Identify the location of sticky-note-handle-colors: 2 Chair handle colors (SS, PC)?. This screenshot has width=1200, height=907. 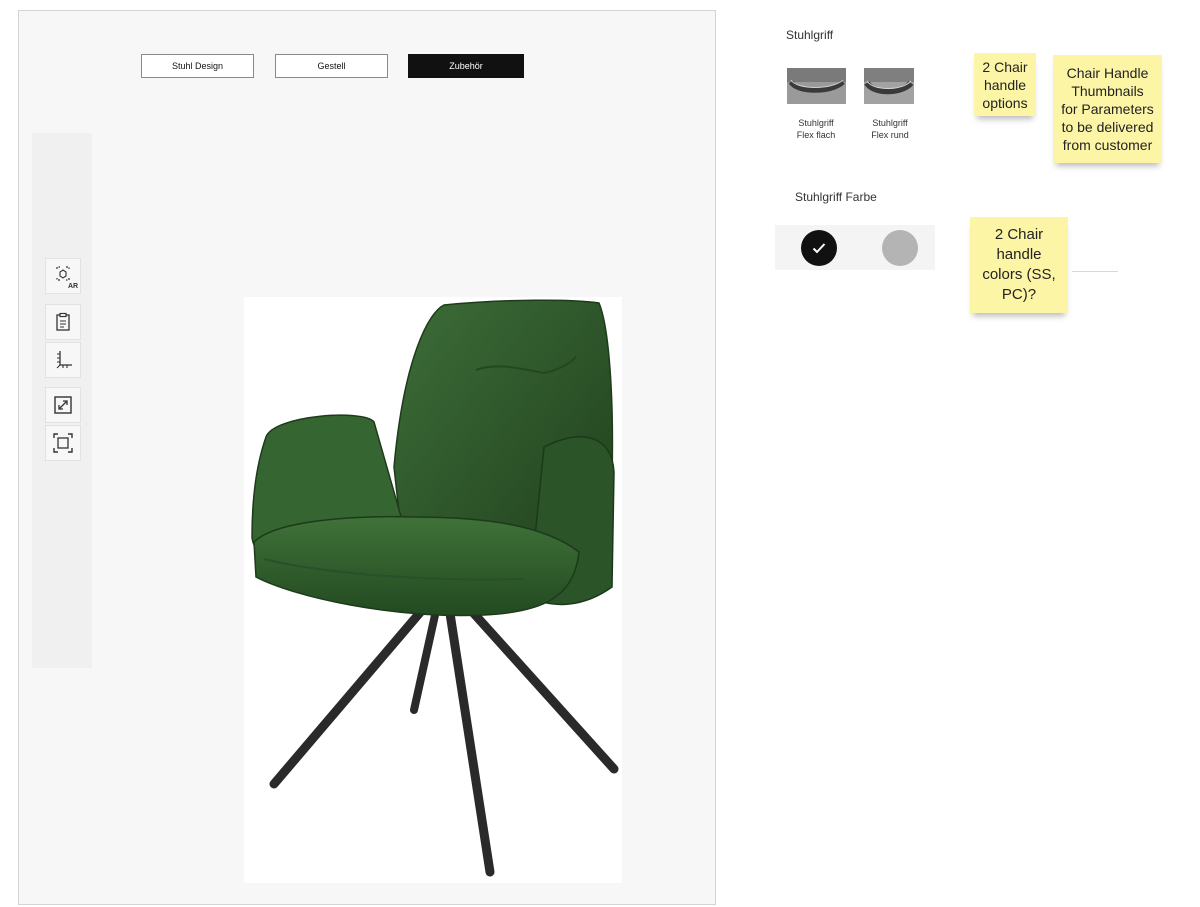
(1019, 265).